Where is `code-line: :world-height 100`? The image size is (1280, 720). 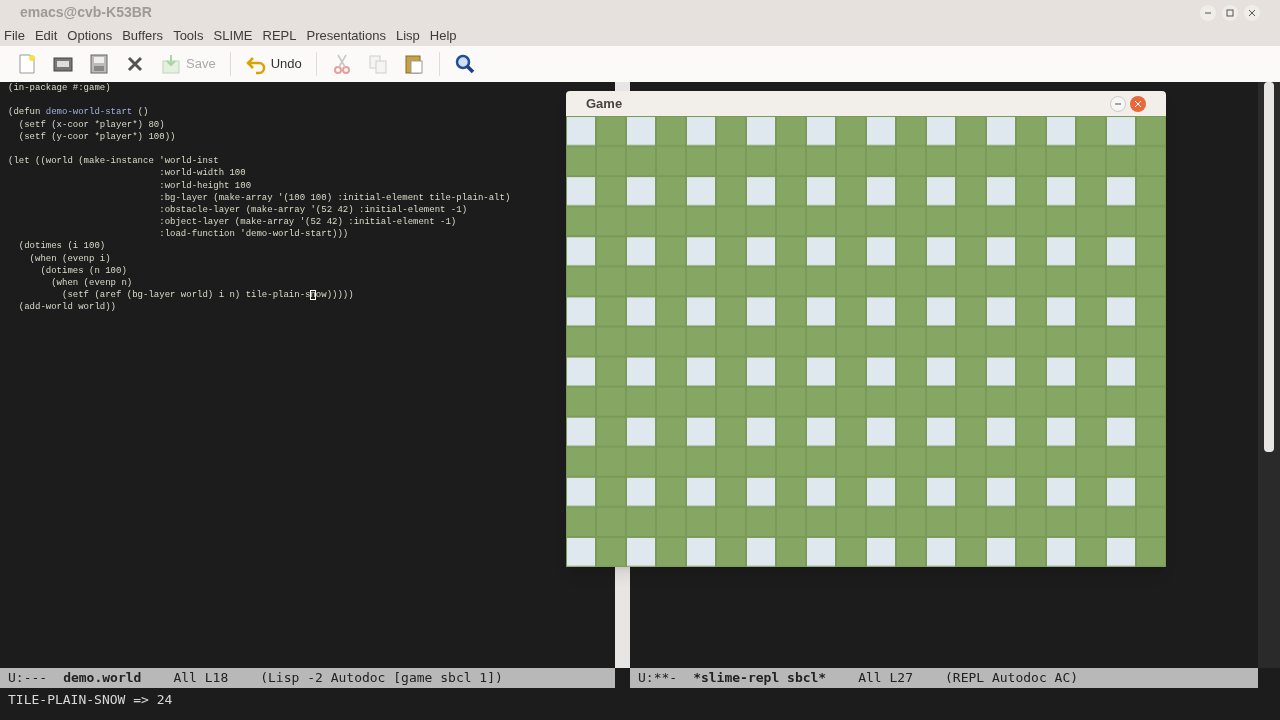
code-line: :world-height 100 is located at coordinates (205, 185).